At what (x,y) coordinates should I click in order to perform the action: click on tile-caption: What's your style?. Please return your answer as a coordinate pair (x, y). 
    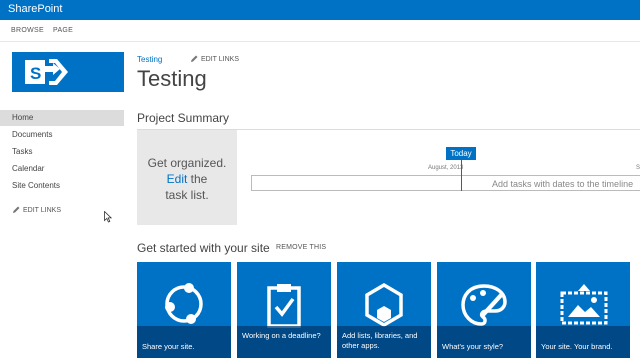
    Looking at the image, I should click on (484, 342).